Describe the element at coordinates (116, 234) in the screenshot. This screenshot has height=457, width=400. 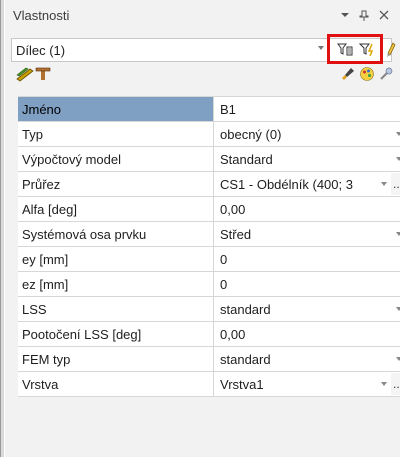
I see `property-name: Systémová osa prvku` at that location.